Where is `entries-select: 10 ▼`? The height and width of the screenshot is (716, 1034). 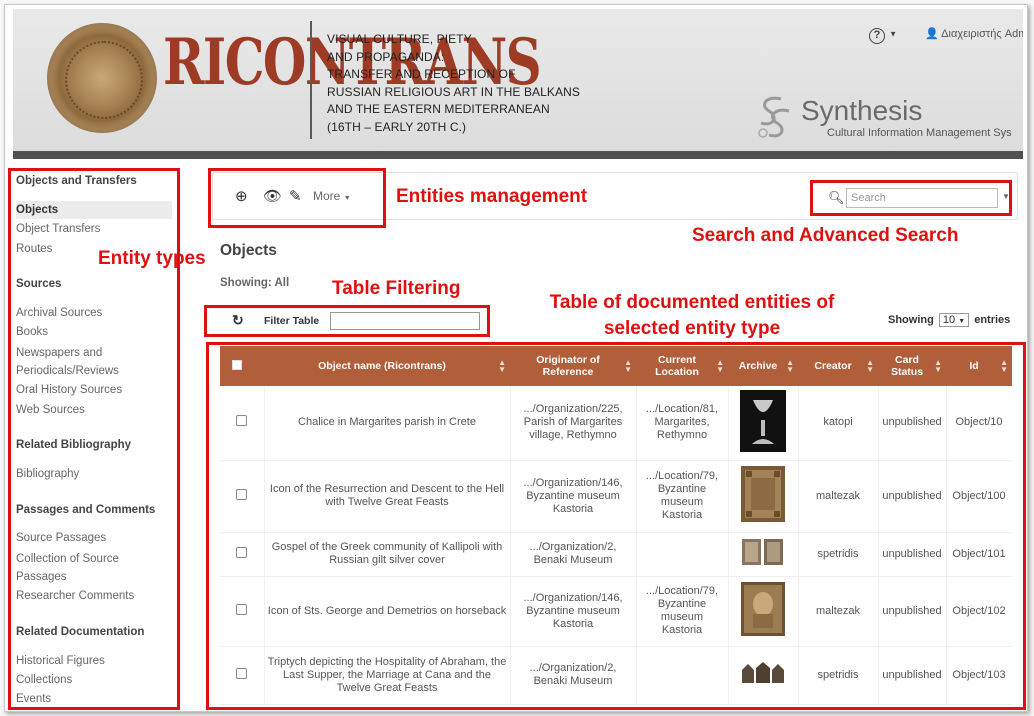 entries-select: 10 ▼ is located at coordinates (954, 320).